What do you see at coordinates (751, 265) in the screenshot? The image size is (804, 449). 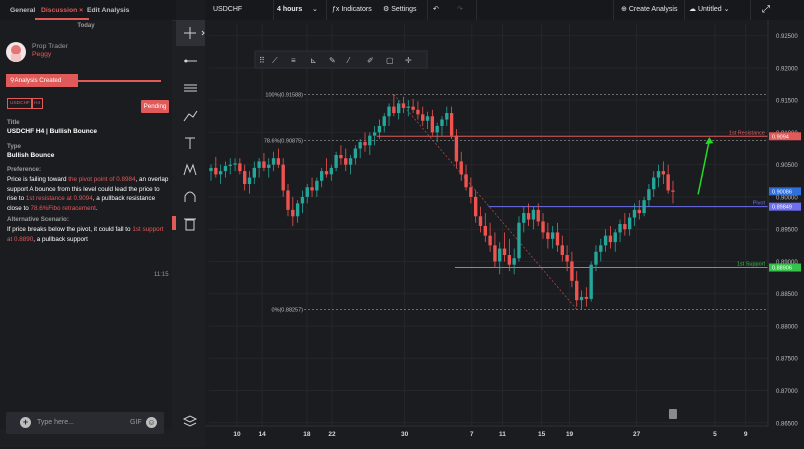 I see `key-level-name: 1st Support` at bounding box center [751, 265].